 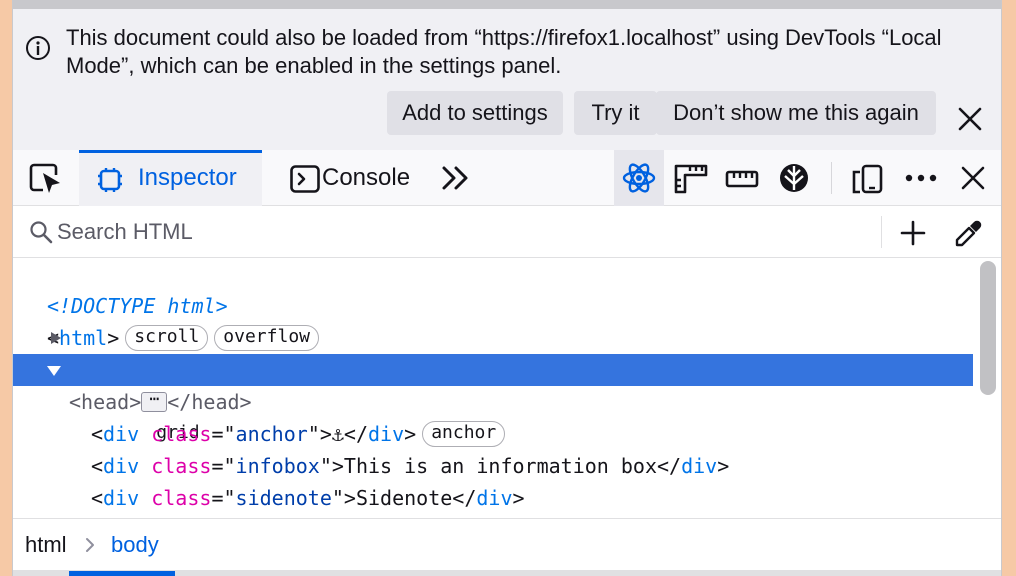 I want to click on search-icon, so click(x=41, y=232).